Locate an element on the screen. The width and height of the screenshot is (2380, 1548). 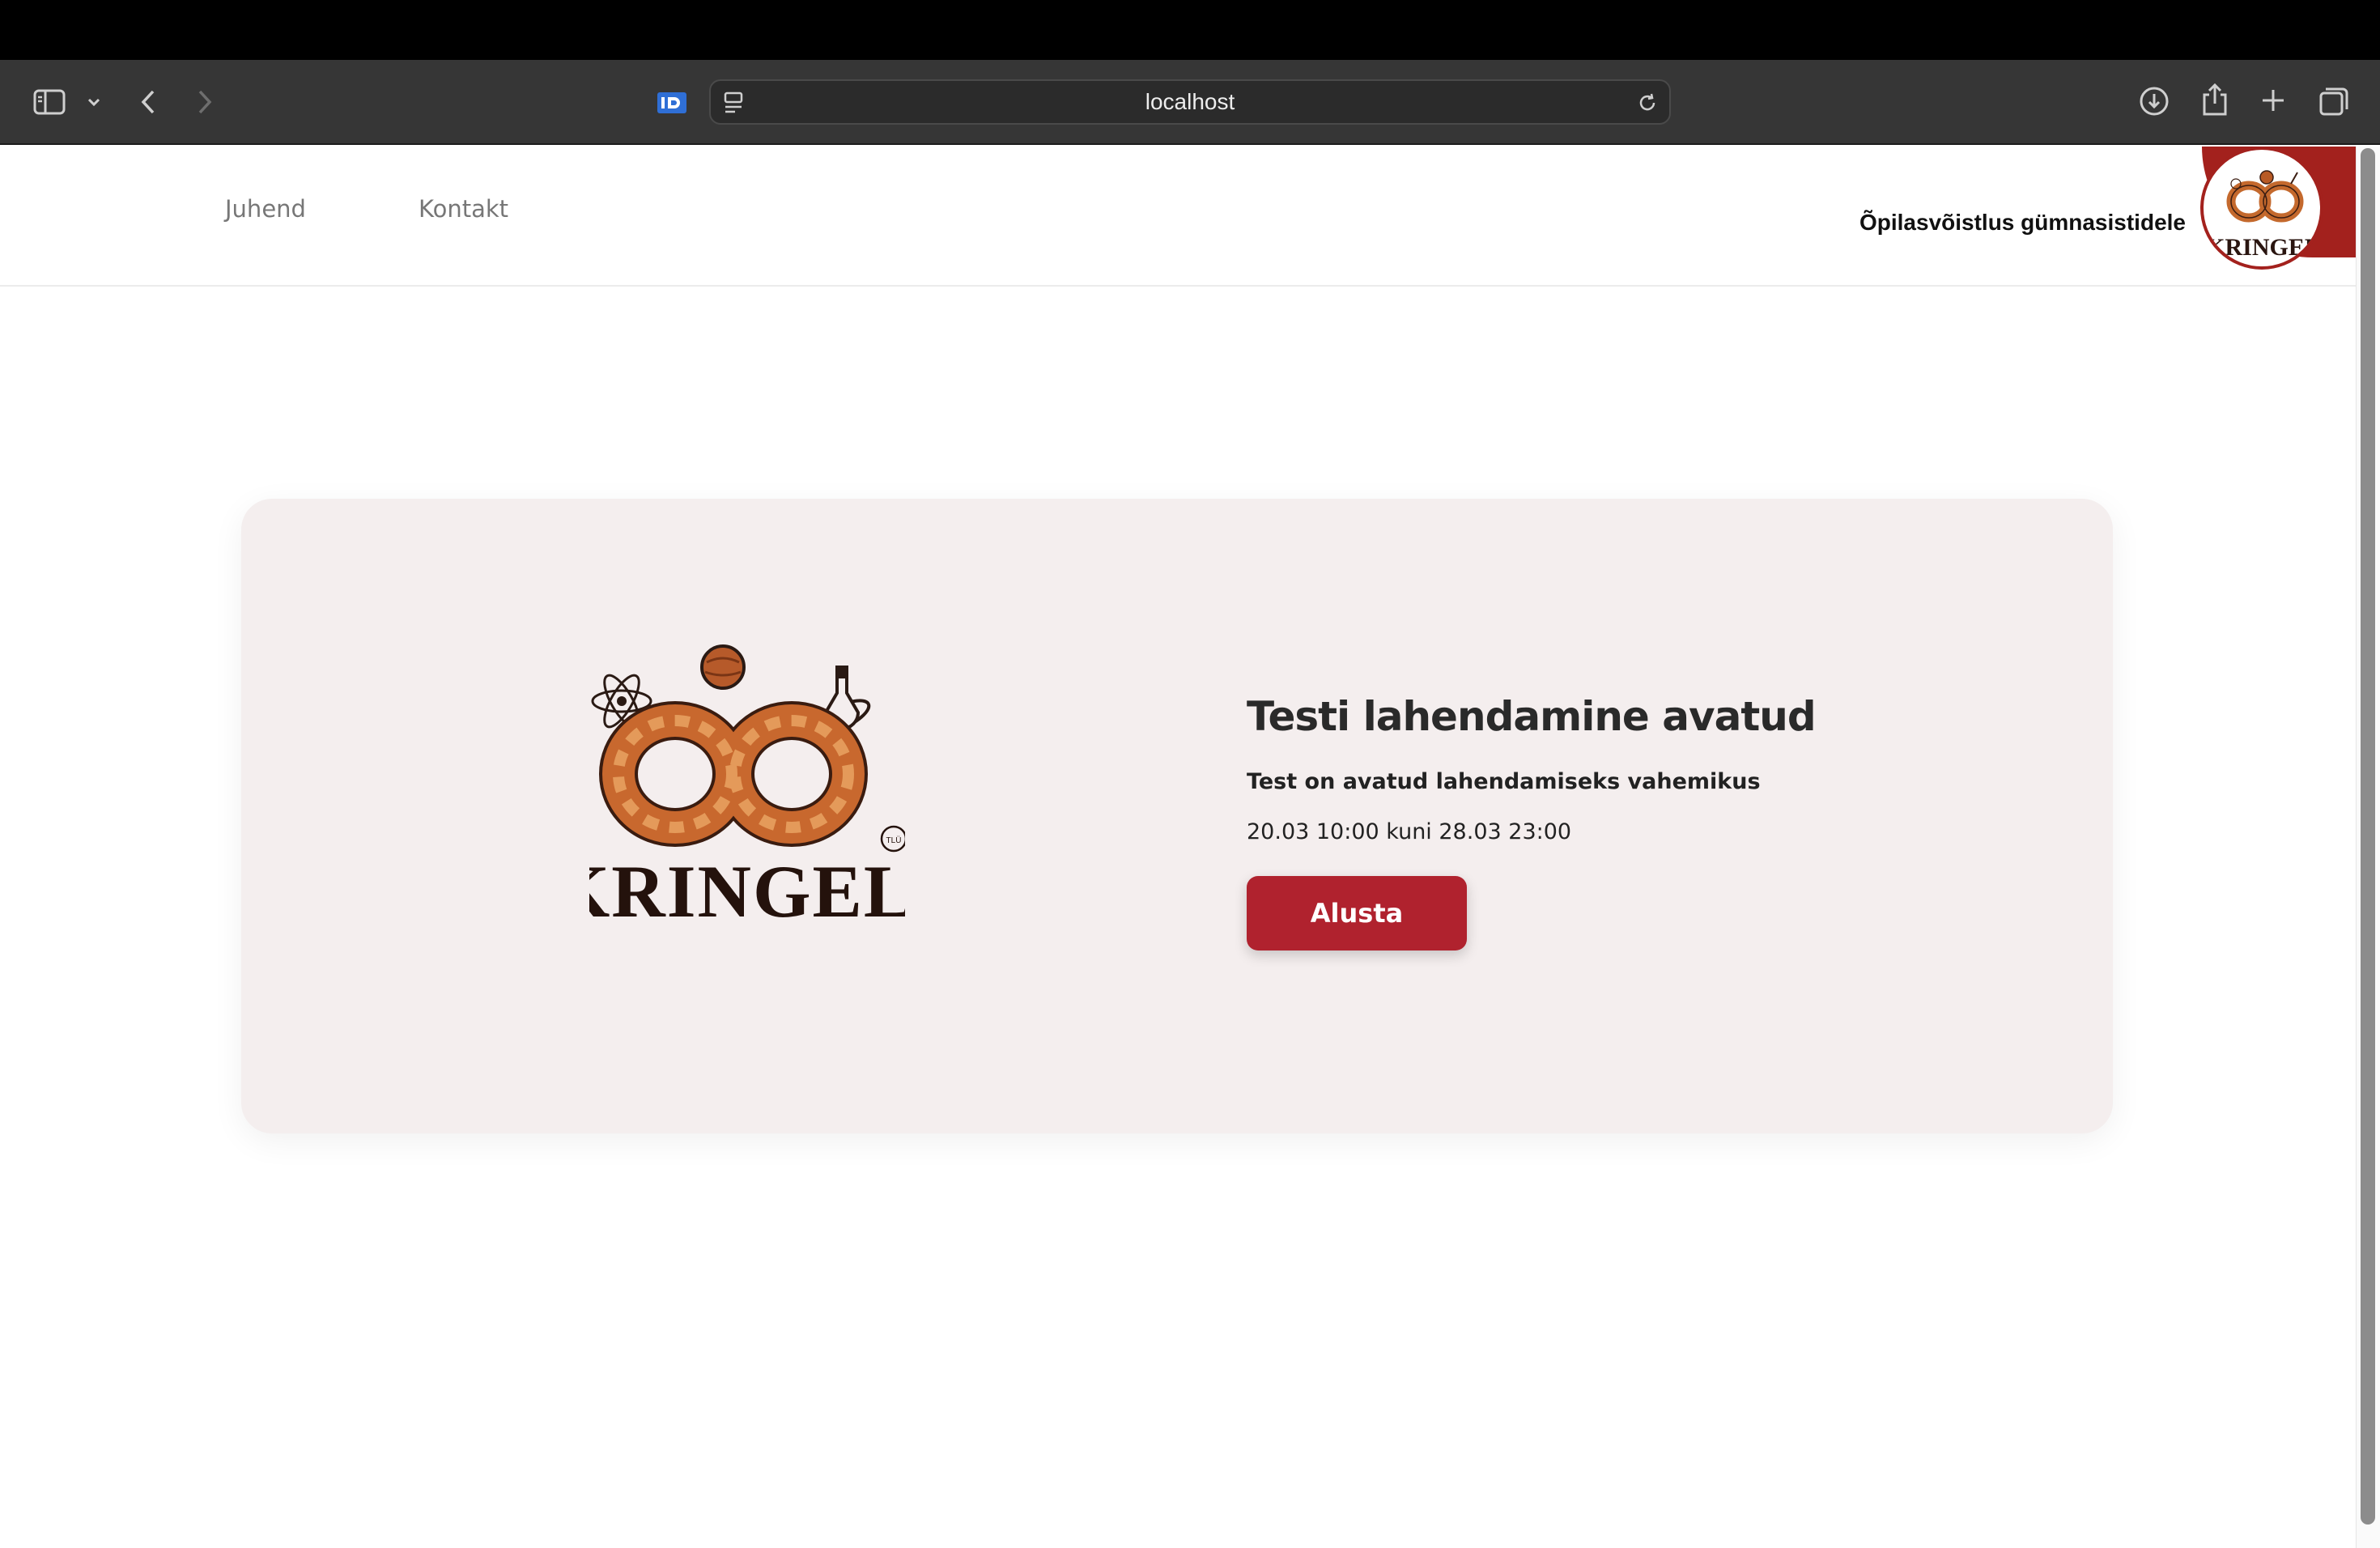
tab-overview-icon is located at coordinates (2334, 101).